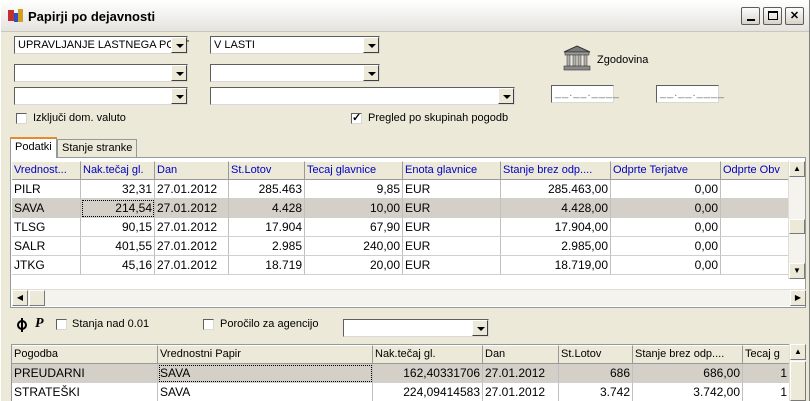 Image resolution: width=810 pixels, height=401 pixels. What do you see at coordinates (556, 189) in the screenshot?
I see `table-cell: 285.463,00` at bounding box center [556, 189].